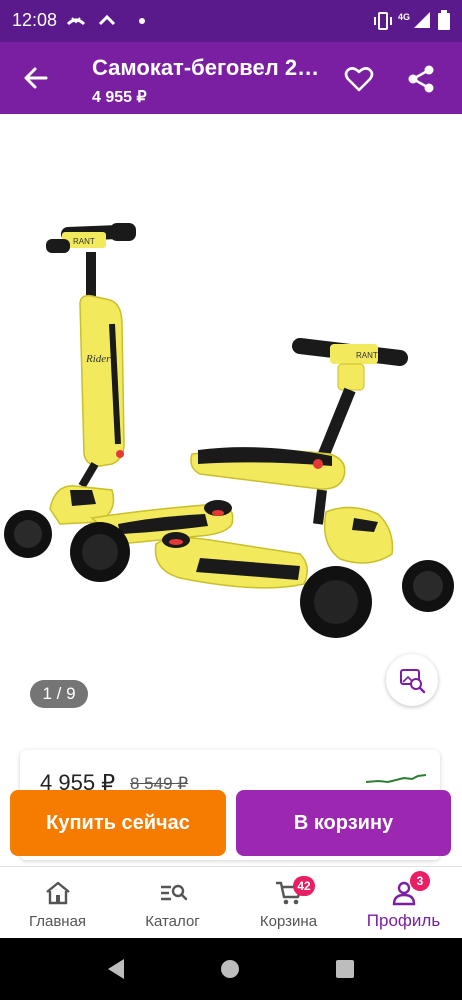 The height and width of the screenshot is (1000, 462). Describe the element at coordinates (359, 79) in the screenshot. I see `favorite-heart-icon` at that location.